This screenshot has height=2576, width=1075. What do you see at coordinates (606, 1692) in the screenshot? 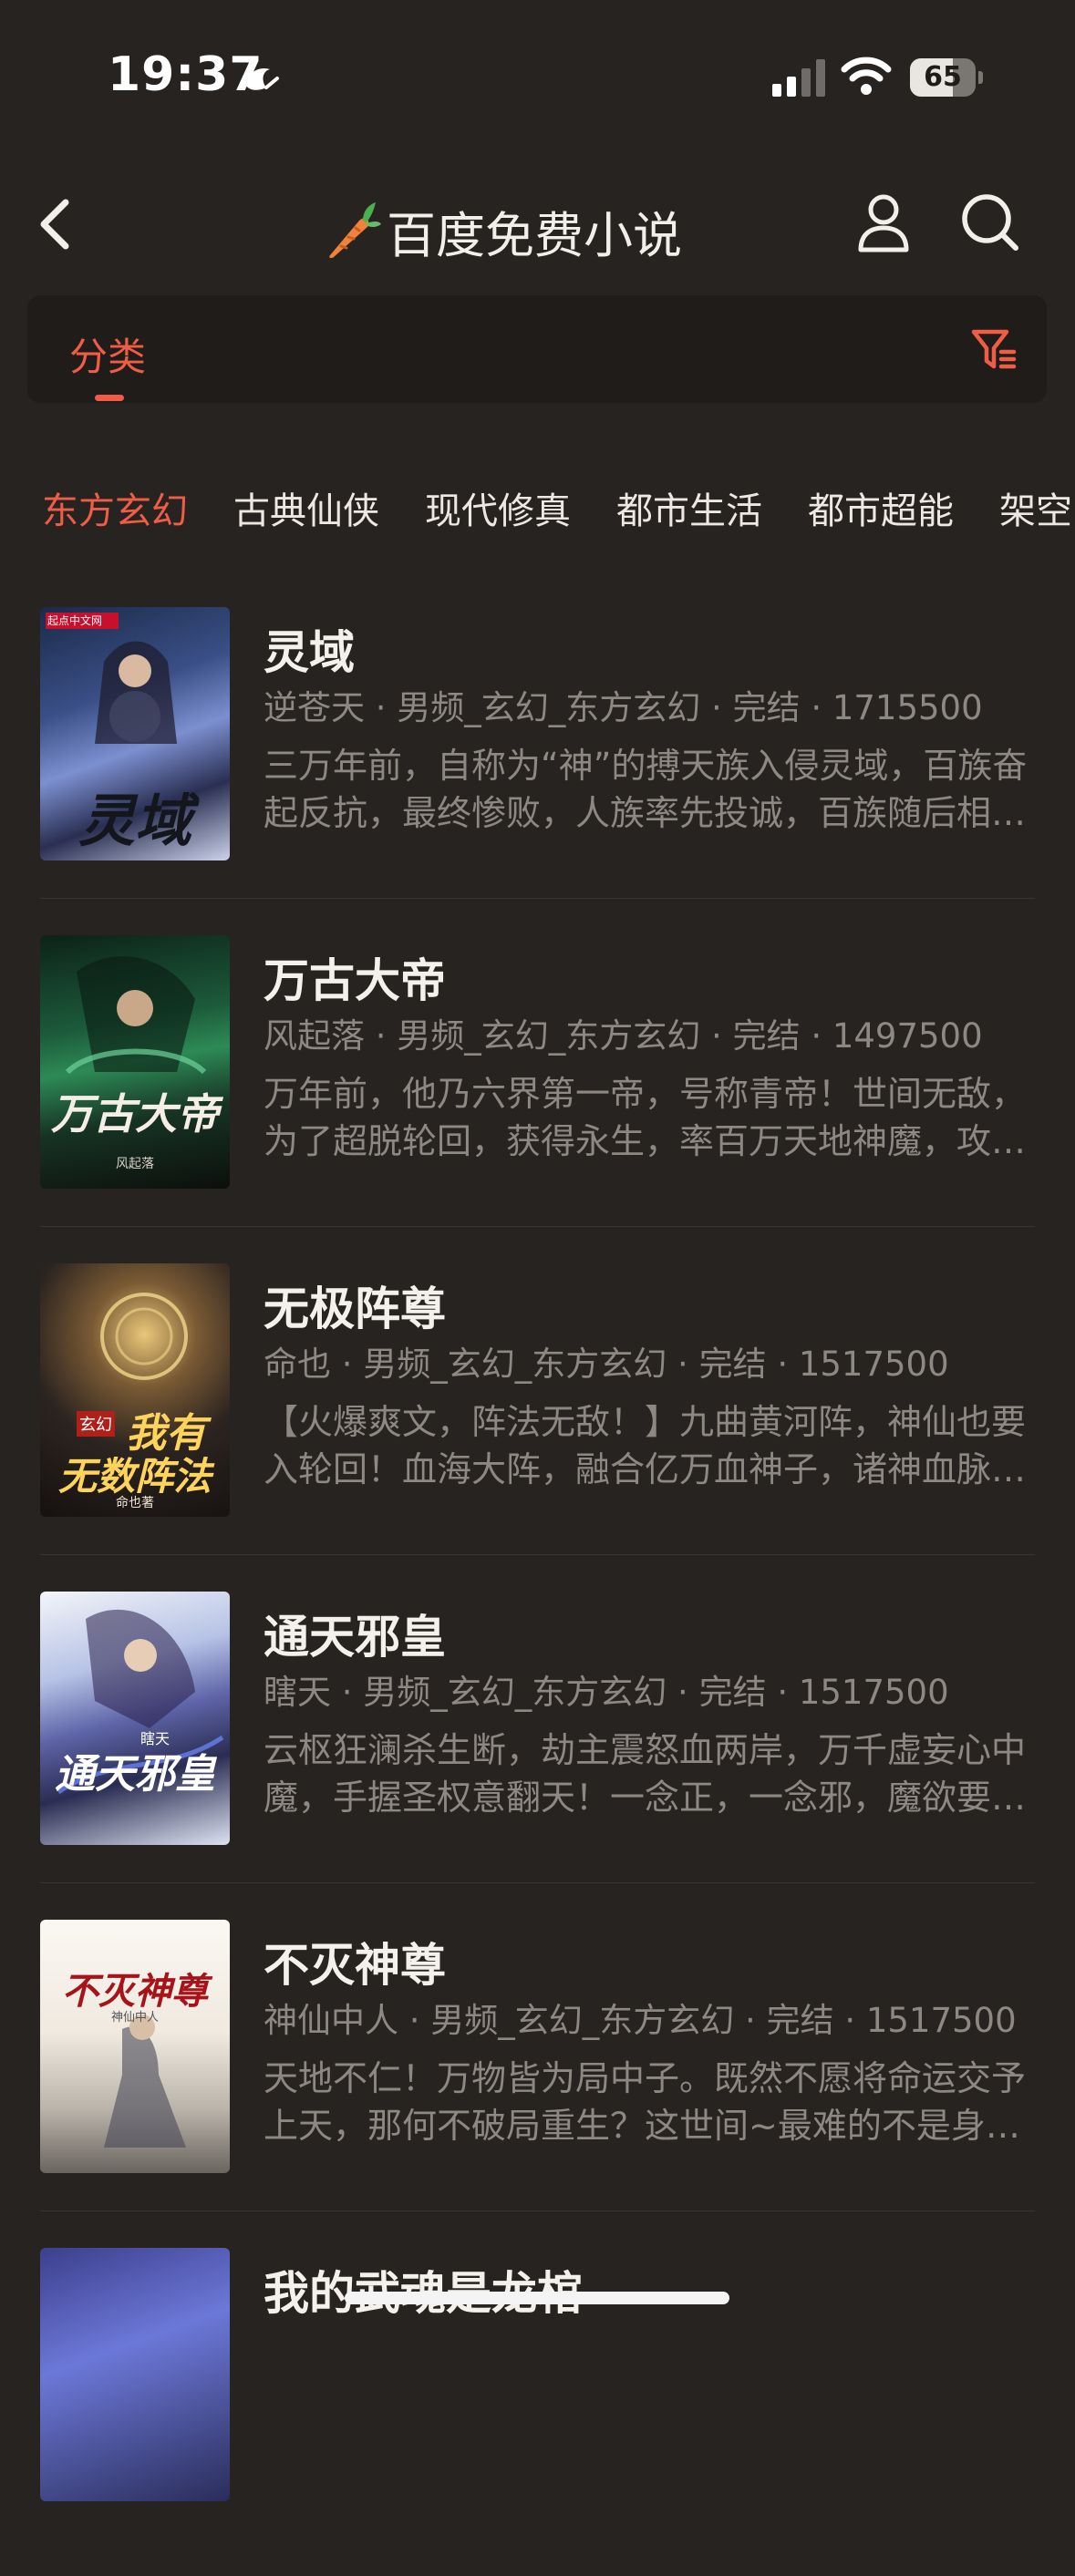
I see `book-meta: 瞎天 · 男频_玄幻_东方玄幻 · 完结 · 1517500` at bounding box center [606, 1692].